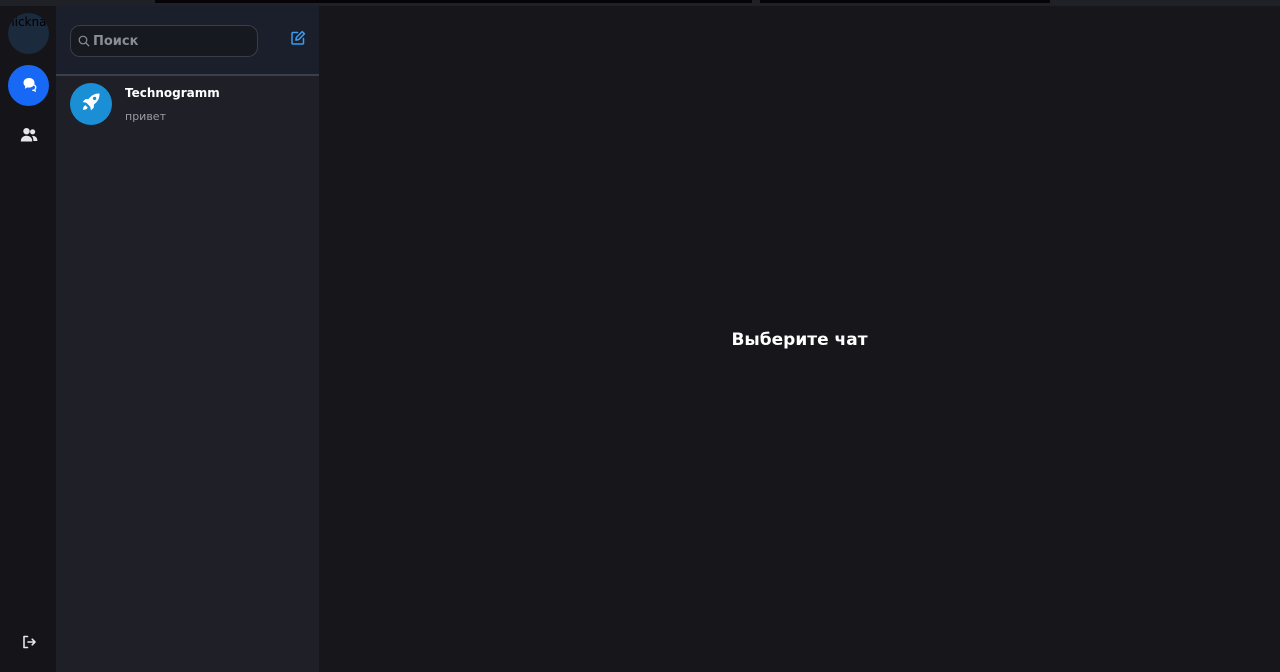  Describe the element at coordinates (145, 116) in the screenshot. I see `chat-last-message: привет` at that location.